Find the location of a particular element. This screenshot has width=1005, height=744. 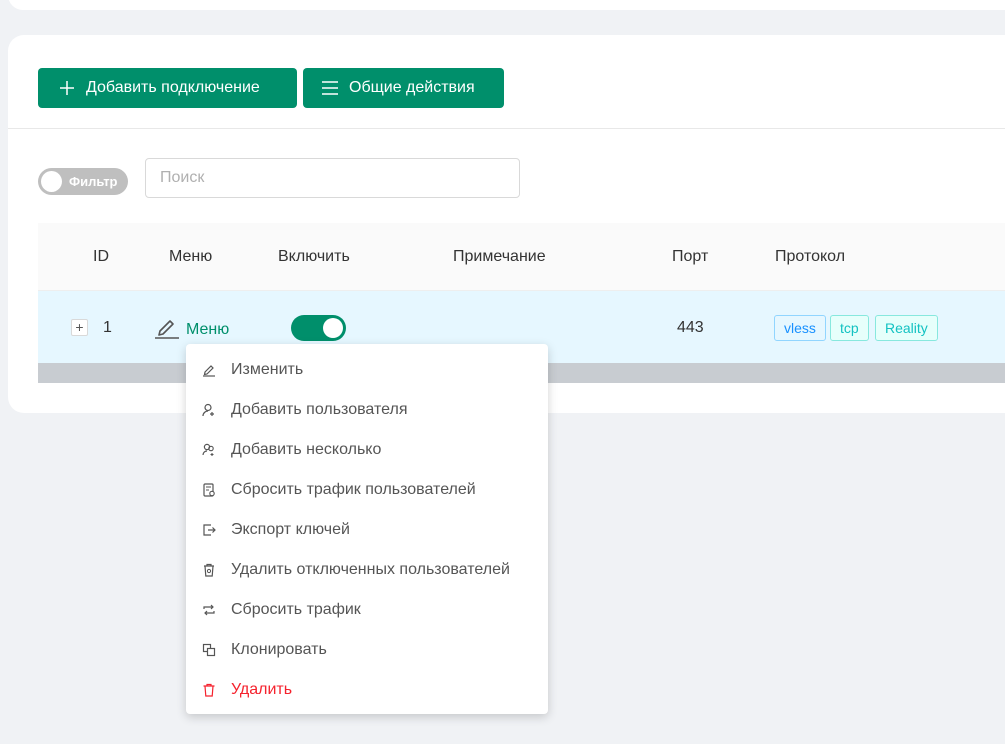

retweet-icon is located at coordinates (209, 610).